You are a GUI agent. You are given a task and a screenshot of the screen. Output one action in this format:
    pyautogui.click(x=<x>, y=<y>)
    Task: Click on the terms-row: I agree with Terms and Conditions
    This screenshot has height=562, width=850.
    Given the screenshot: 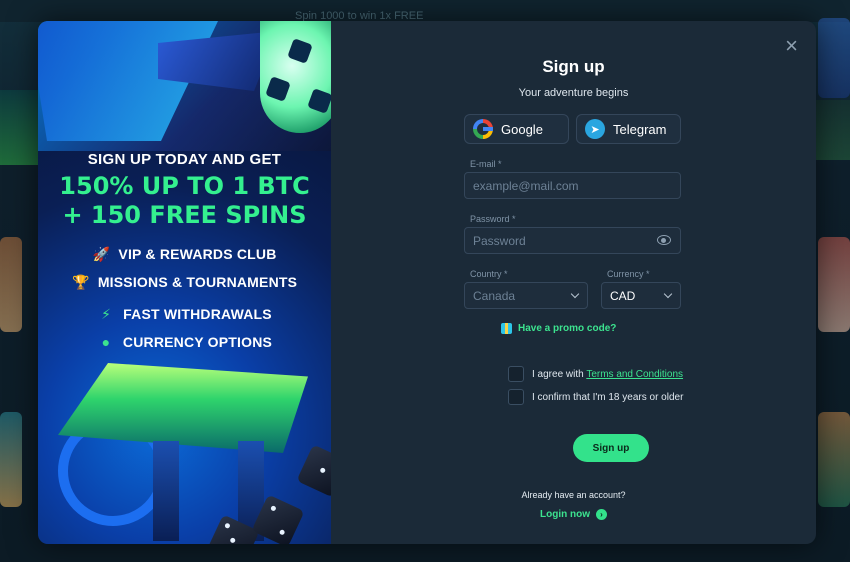 What is the action you would take?
    pyautogui.click(x=595, y=374)
    